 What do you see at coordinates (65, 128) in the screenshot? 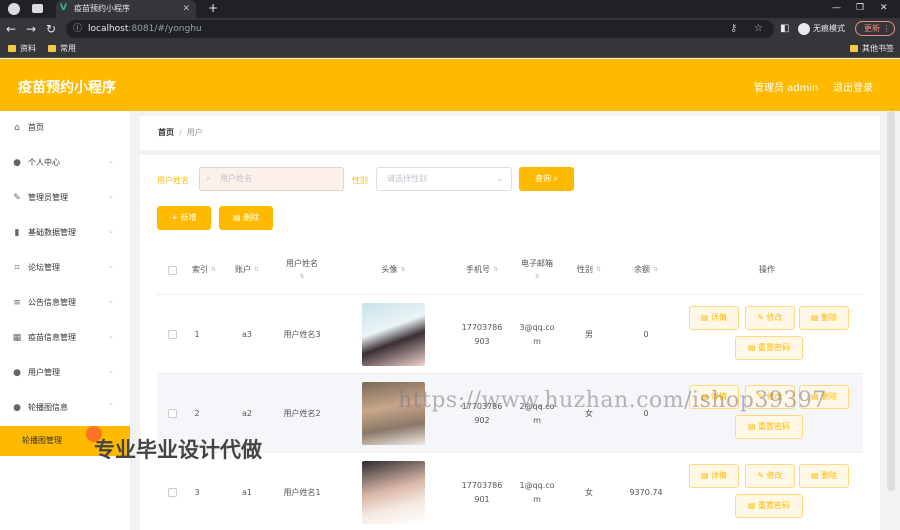
I see `sidebar-item-home: ⌂ 首页` at bounding box center [65, 128].